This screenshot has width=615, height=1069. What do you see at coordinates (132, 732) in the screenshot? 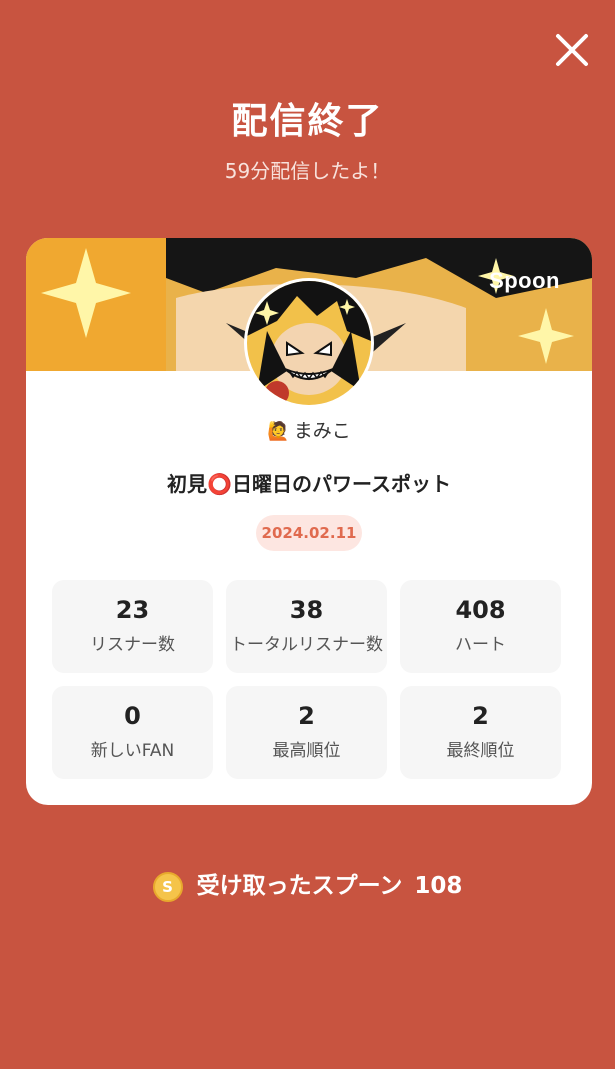
I see `stat-new-fans: 0 新しいFAN` at bounding box center [132, 732].